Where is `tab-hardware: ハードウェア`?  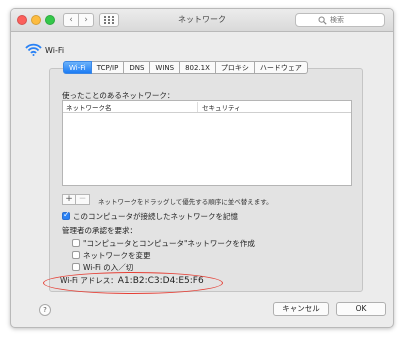
tab-hardware: ハードウェア is located at coordinates (281, 67).